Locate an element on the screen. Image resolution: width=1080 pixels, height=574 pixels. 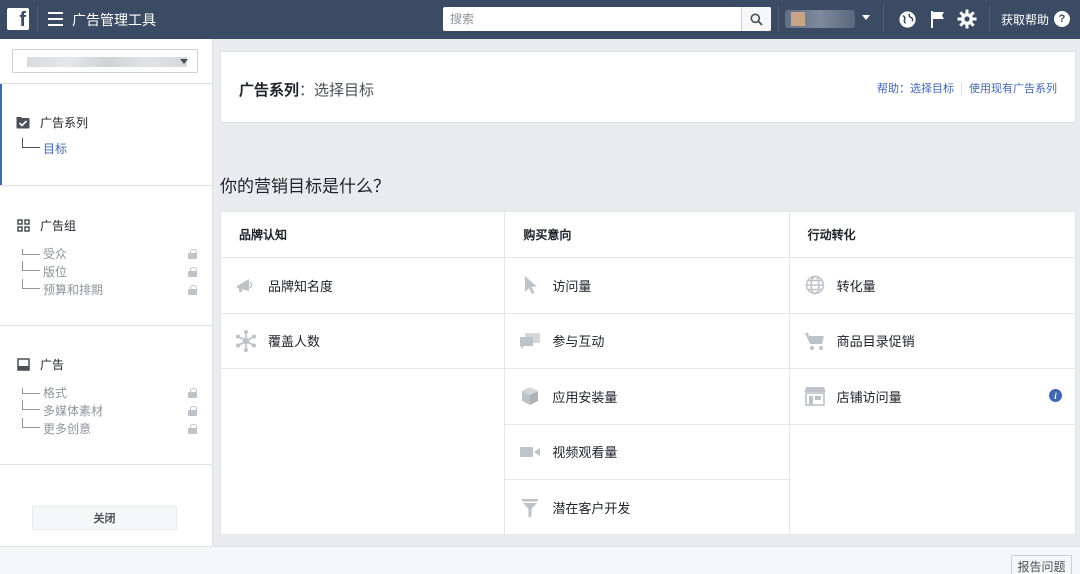
ad-account-switcher is located at coordinates (823, 19).